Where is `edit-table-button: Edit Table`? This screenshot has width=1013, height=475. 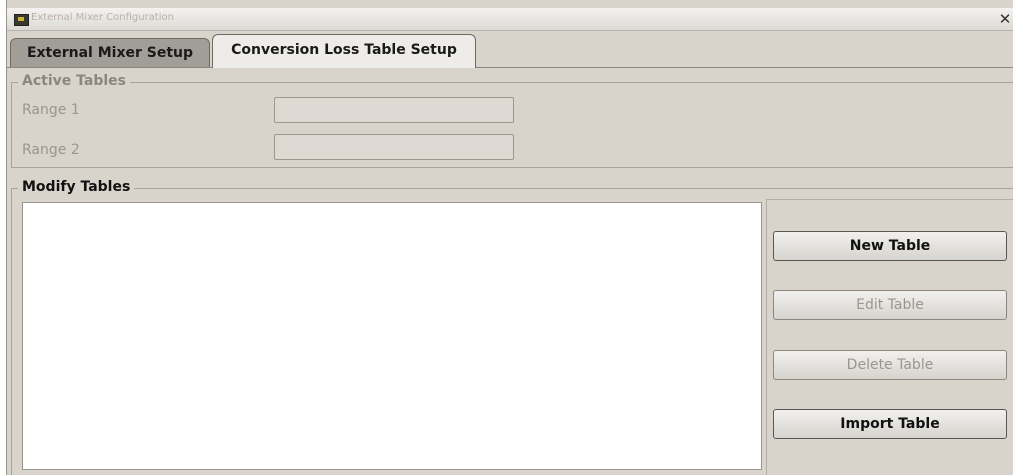 edit-table-button: Edit Table is located at coordinates (890, 305).